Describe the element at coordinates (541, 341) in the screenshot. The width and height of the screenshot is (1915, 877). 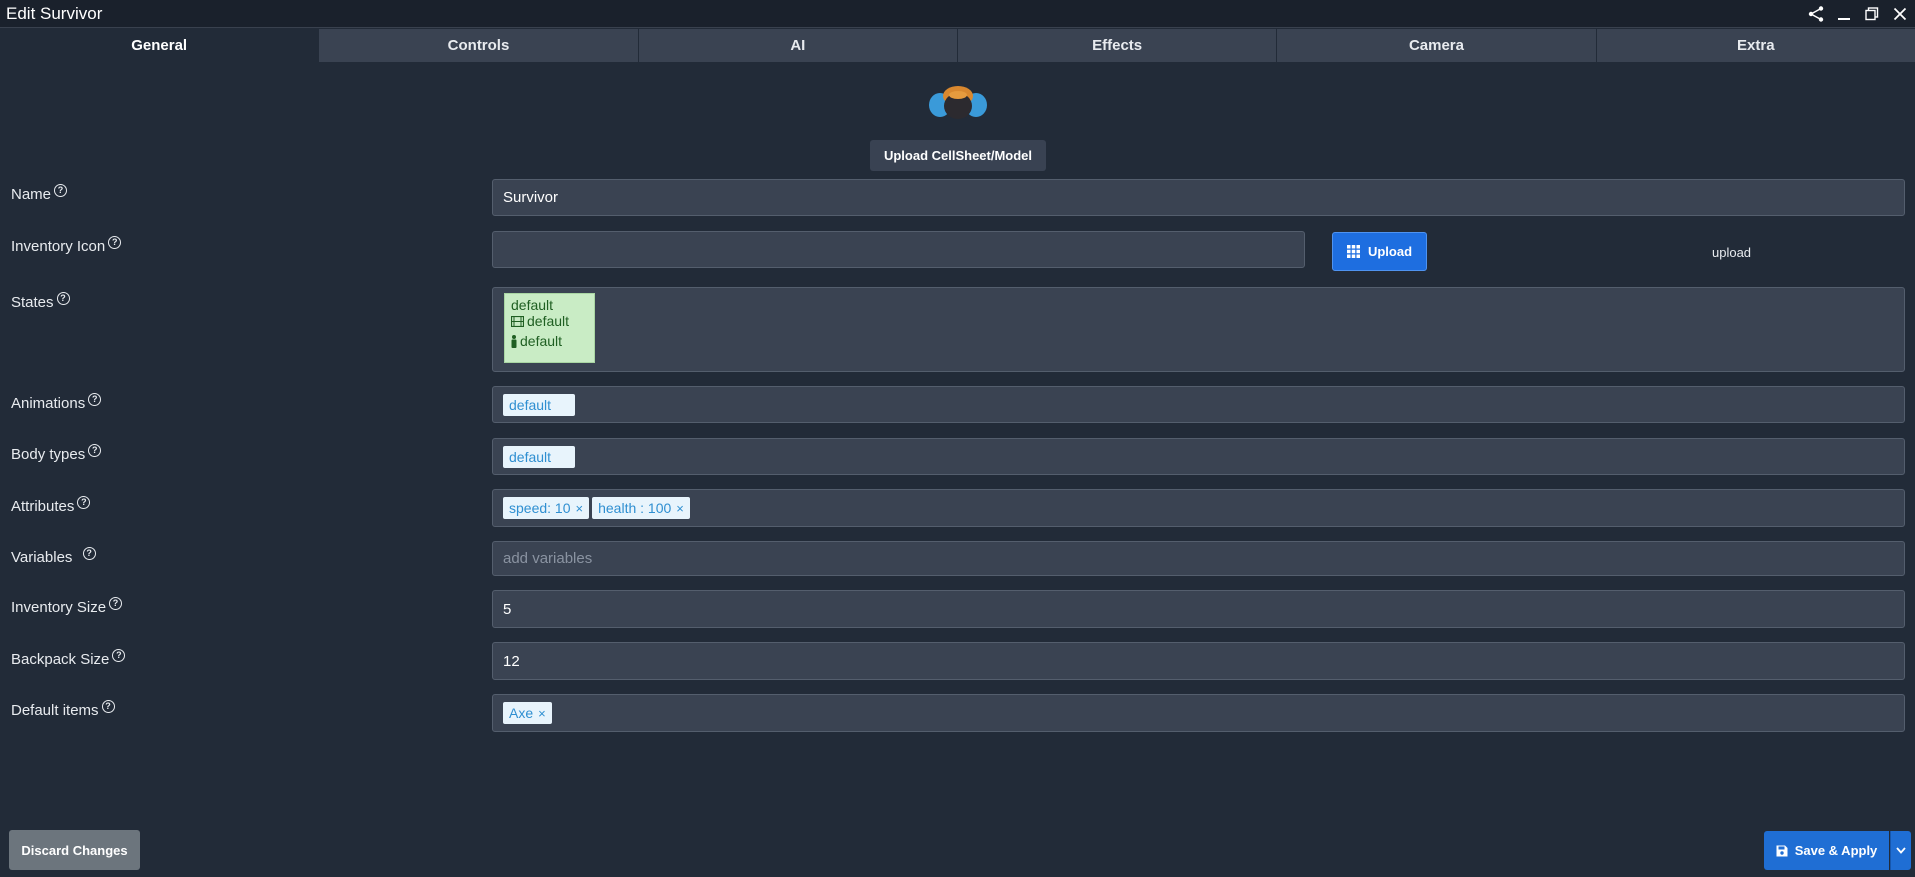
I see `state-body-type: default` at that location.